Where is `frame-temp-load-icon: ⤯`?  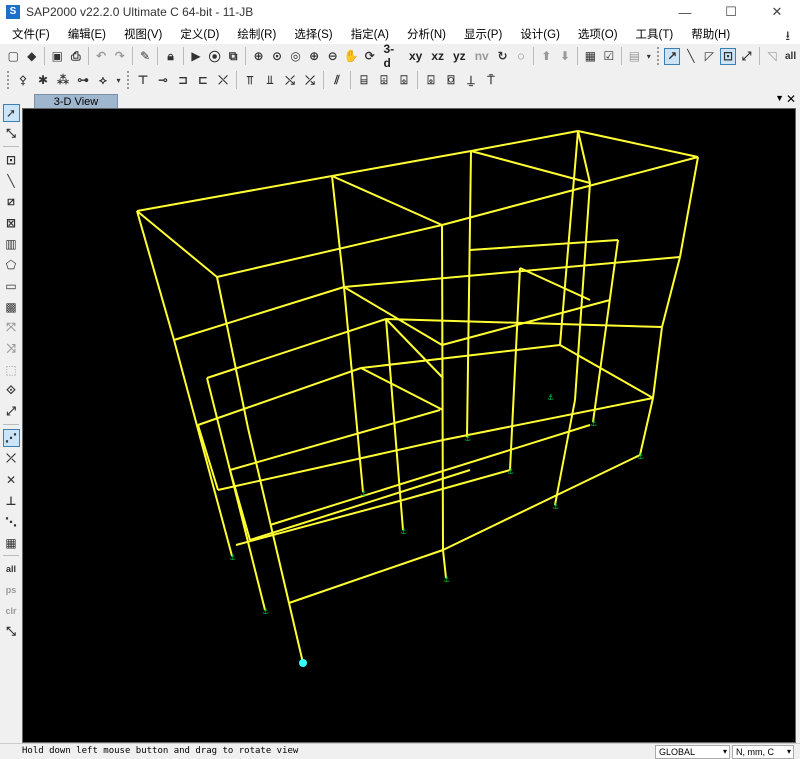
frame-temp-load-icon: ⤯ is located at coordinates (290, 80).